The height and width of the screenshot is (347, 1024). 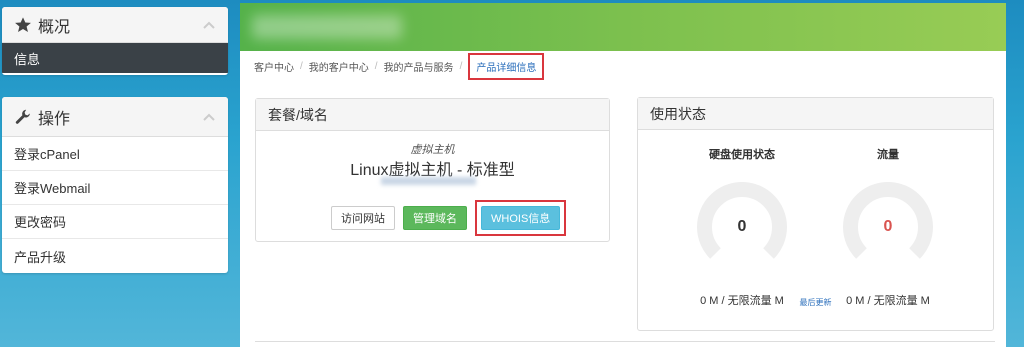 What do you see at coordinates (506, 66) in the screenshot?
I see `breadcrumb-item-product-details: 产品详细信息` at bounding box center [506, 66].